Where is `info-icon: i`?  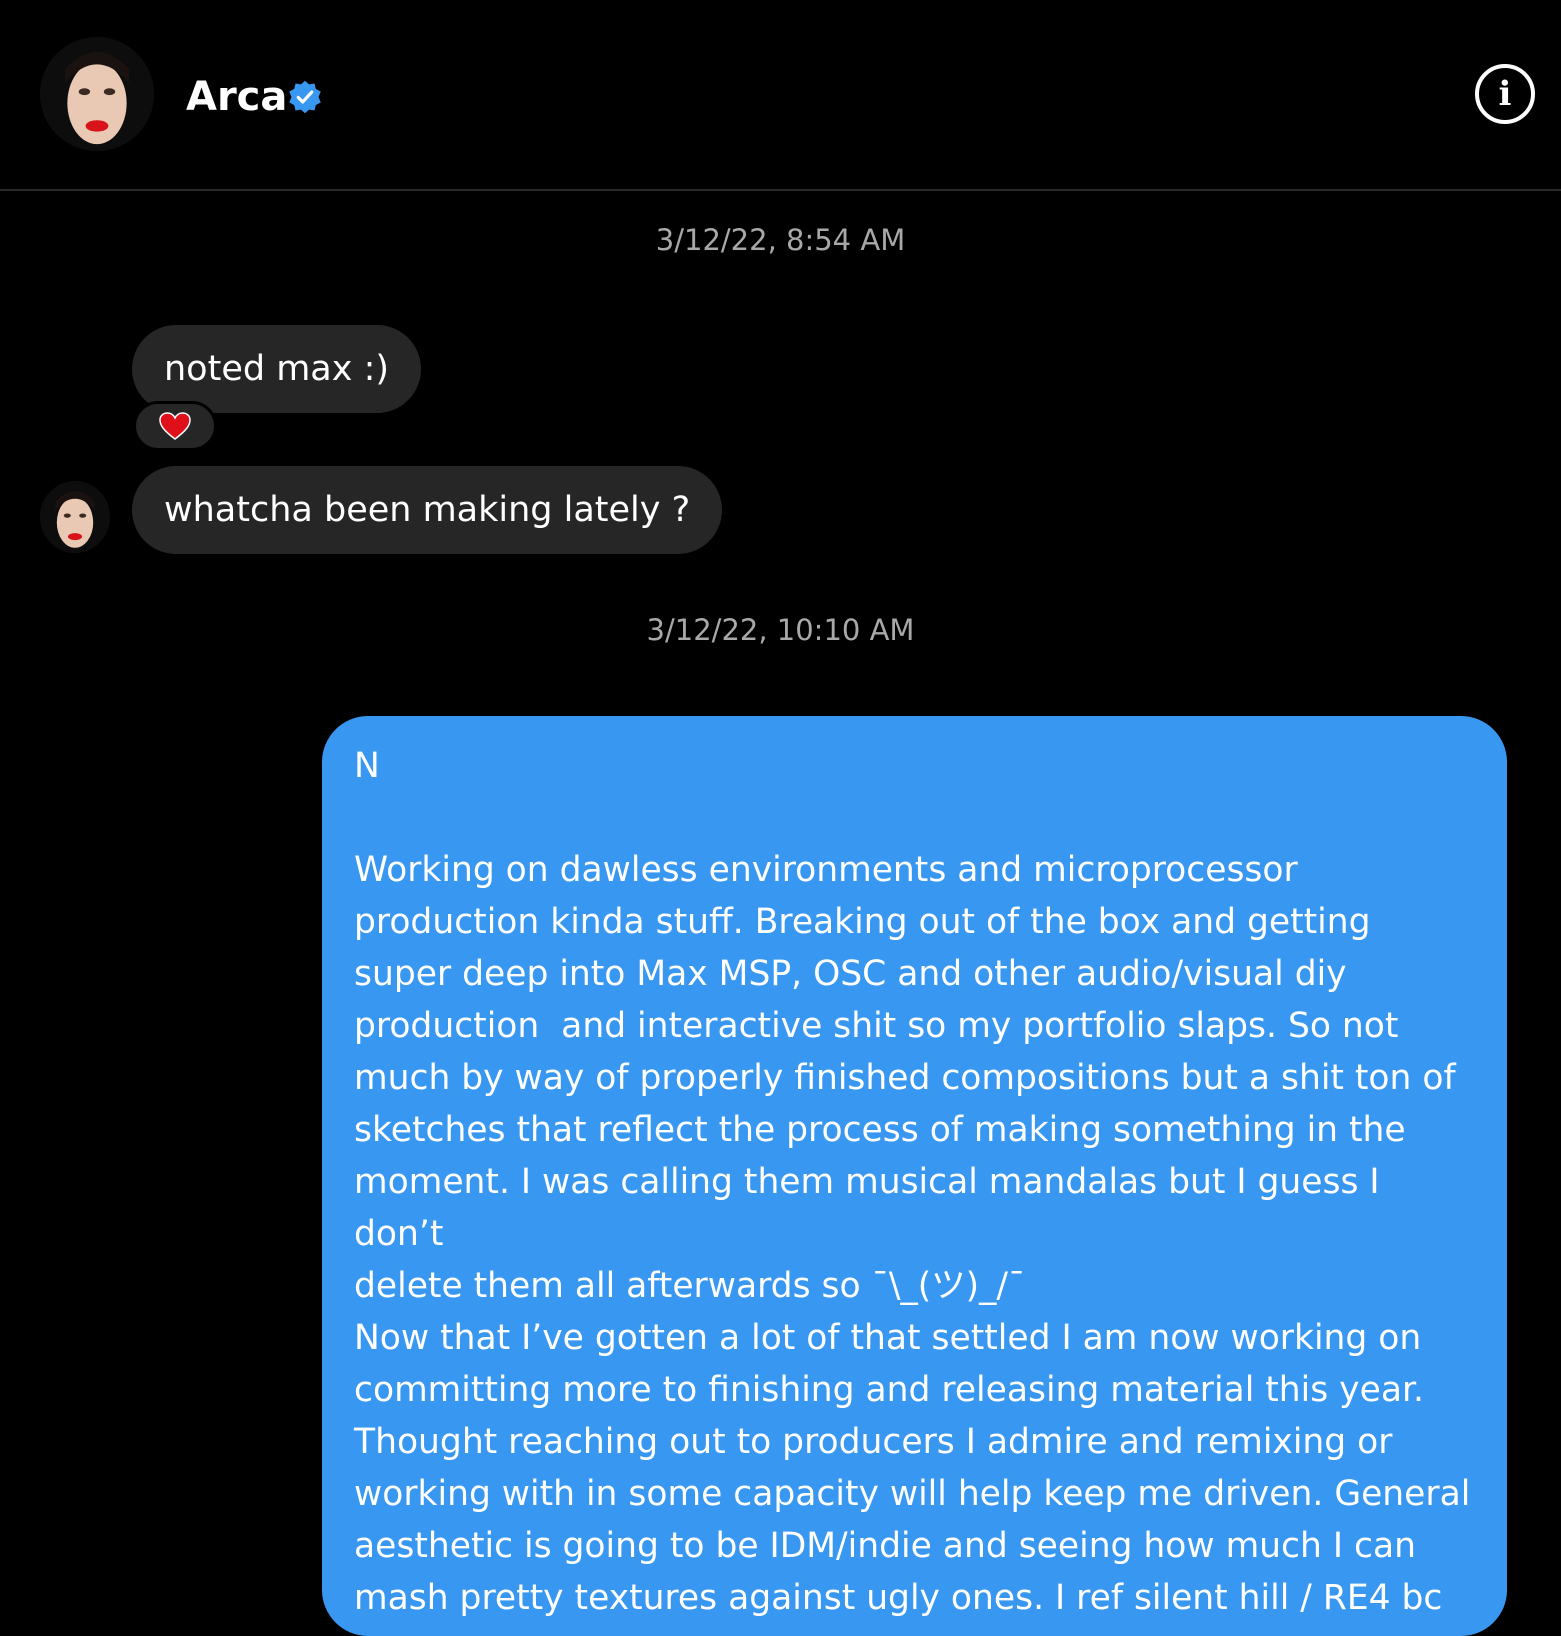 info-icon: i is located at coordinates (1505, 94).